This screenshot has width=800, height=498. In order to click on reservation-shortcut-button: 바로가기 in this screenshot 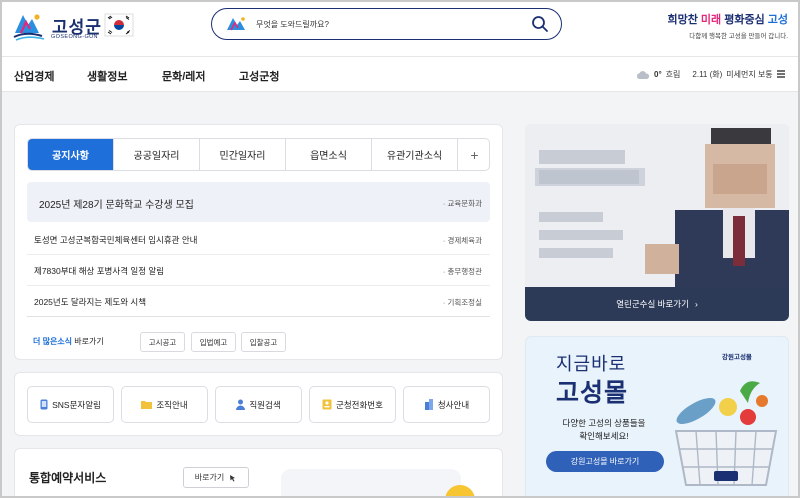, I will do `click(216, 477)`.